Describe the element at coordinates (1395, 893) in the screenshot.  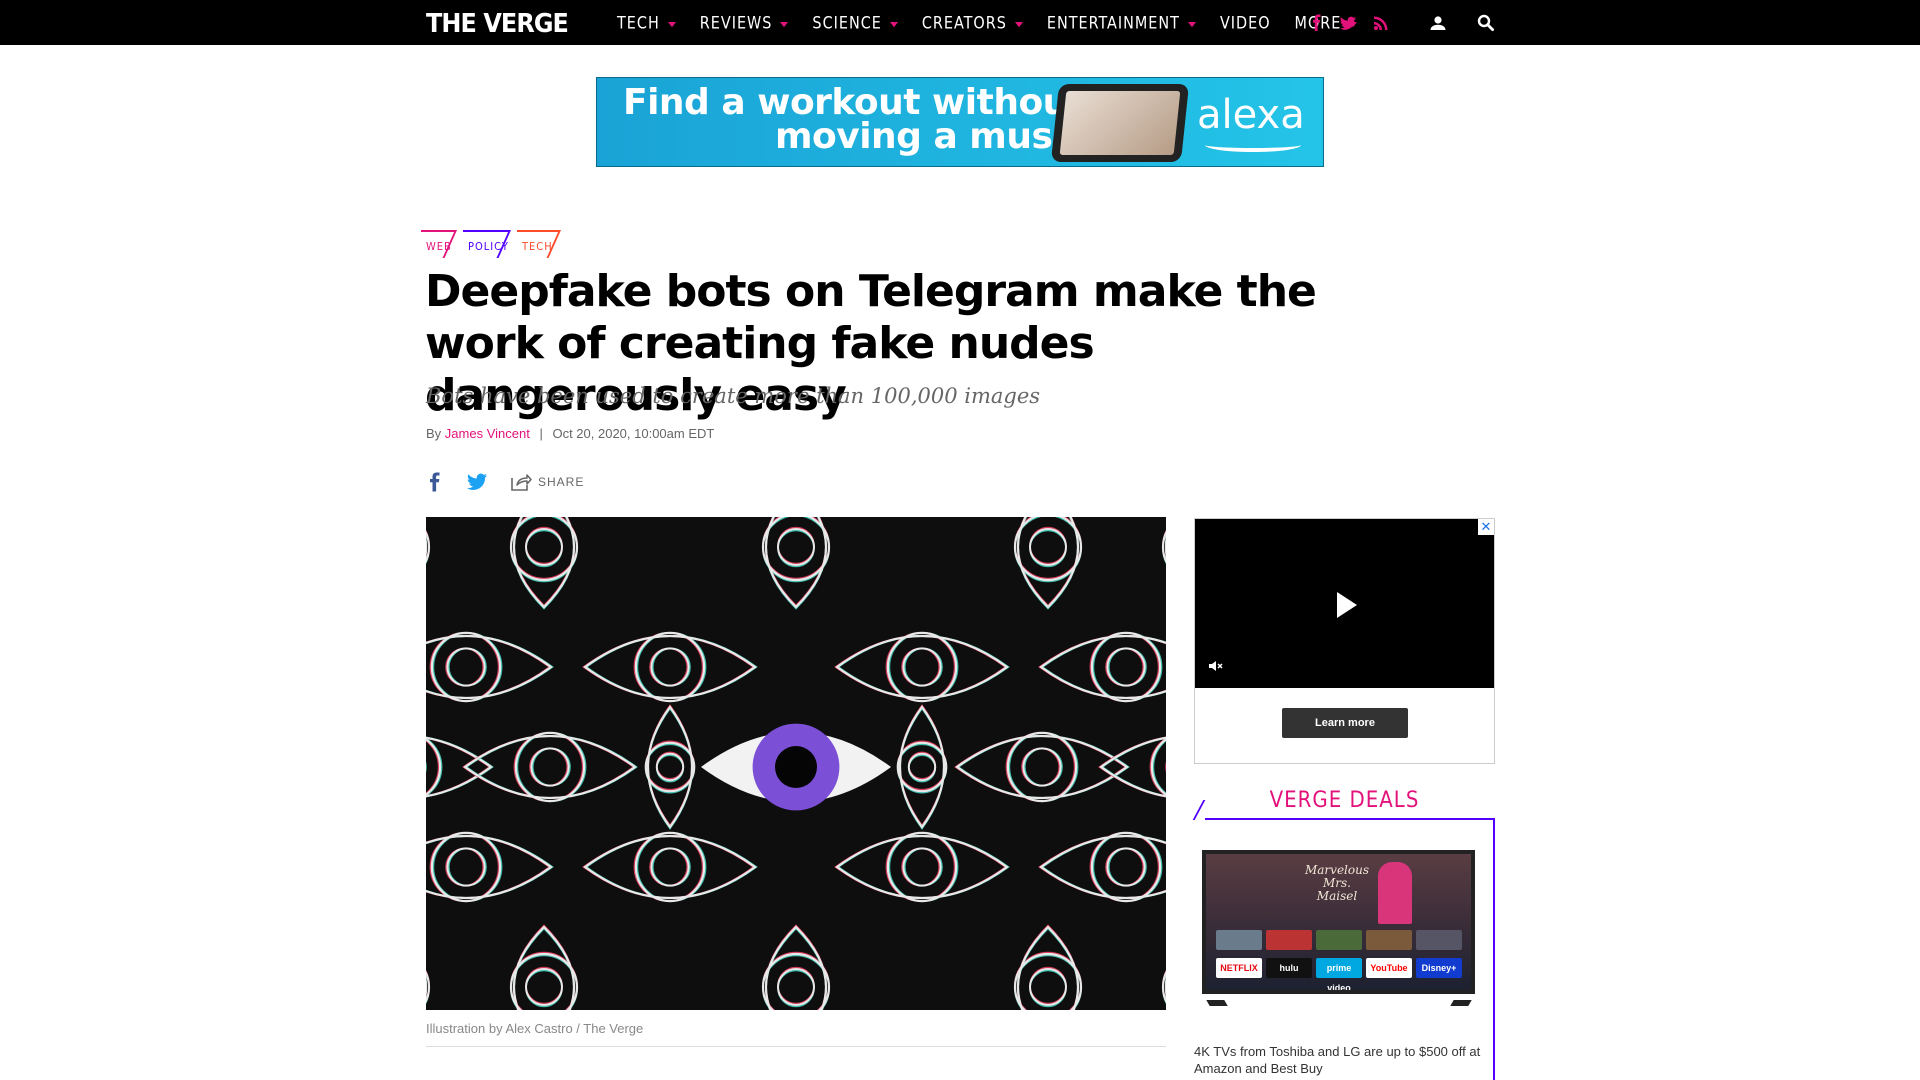
I see `tv-show-character` at that location.